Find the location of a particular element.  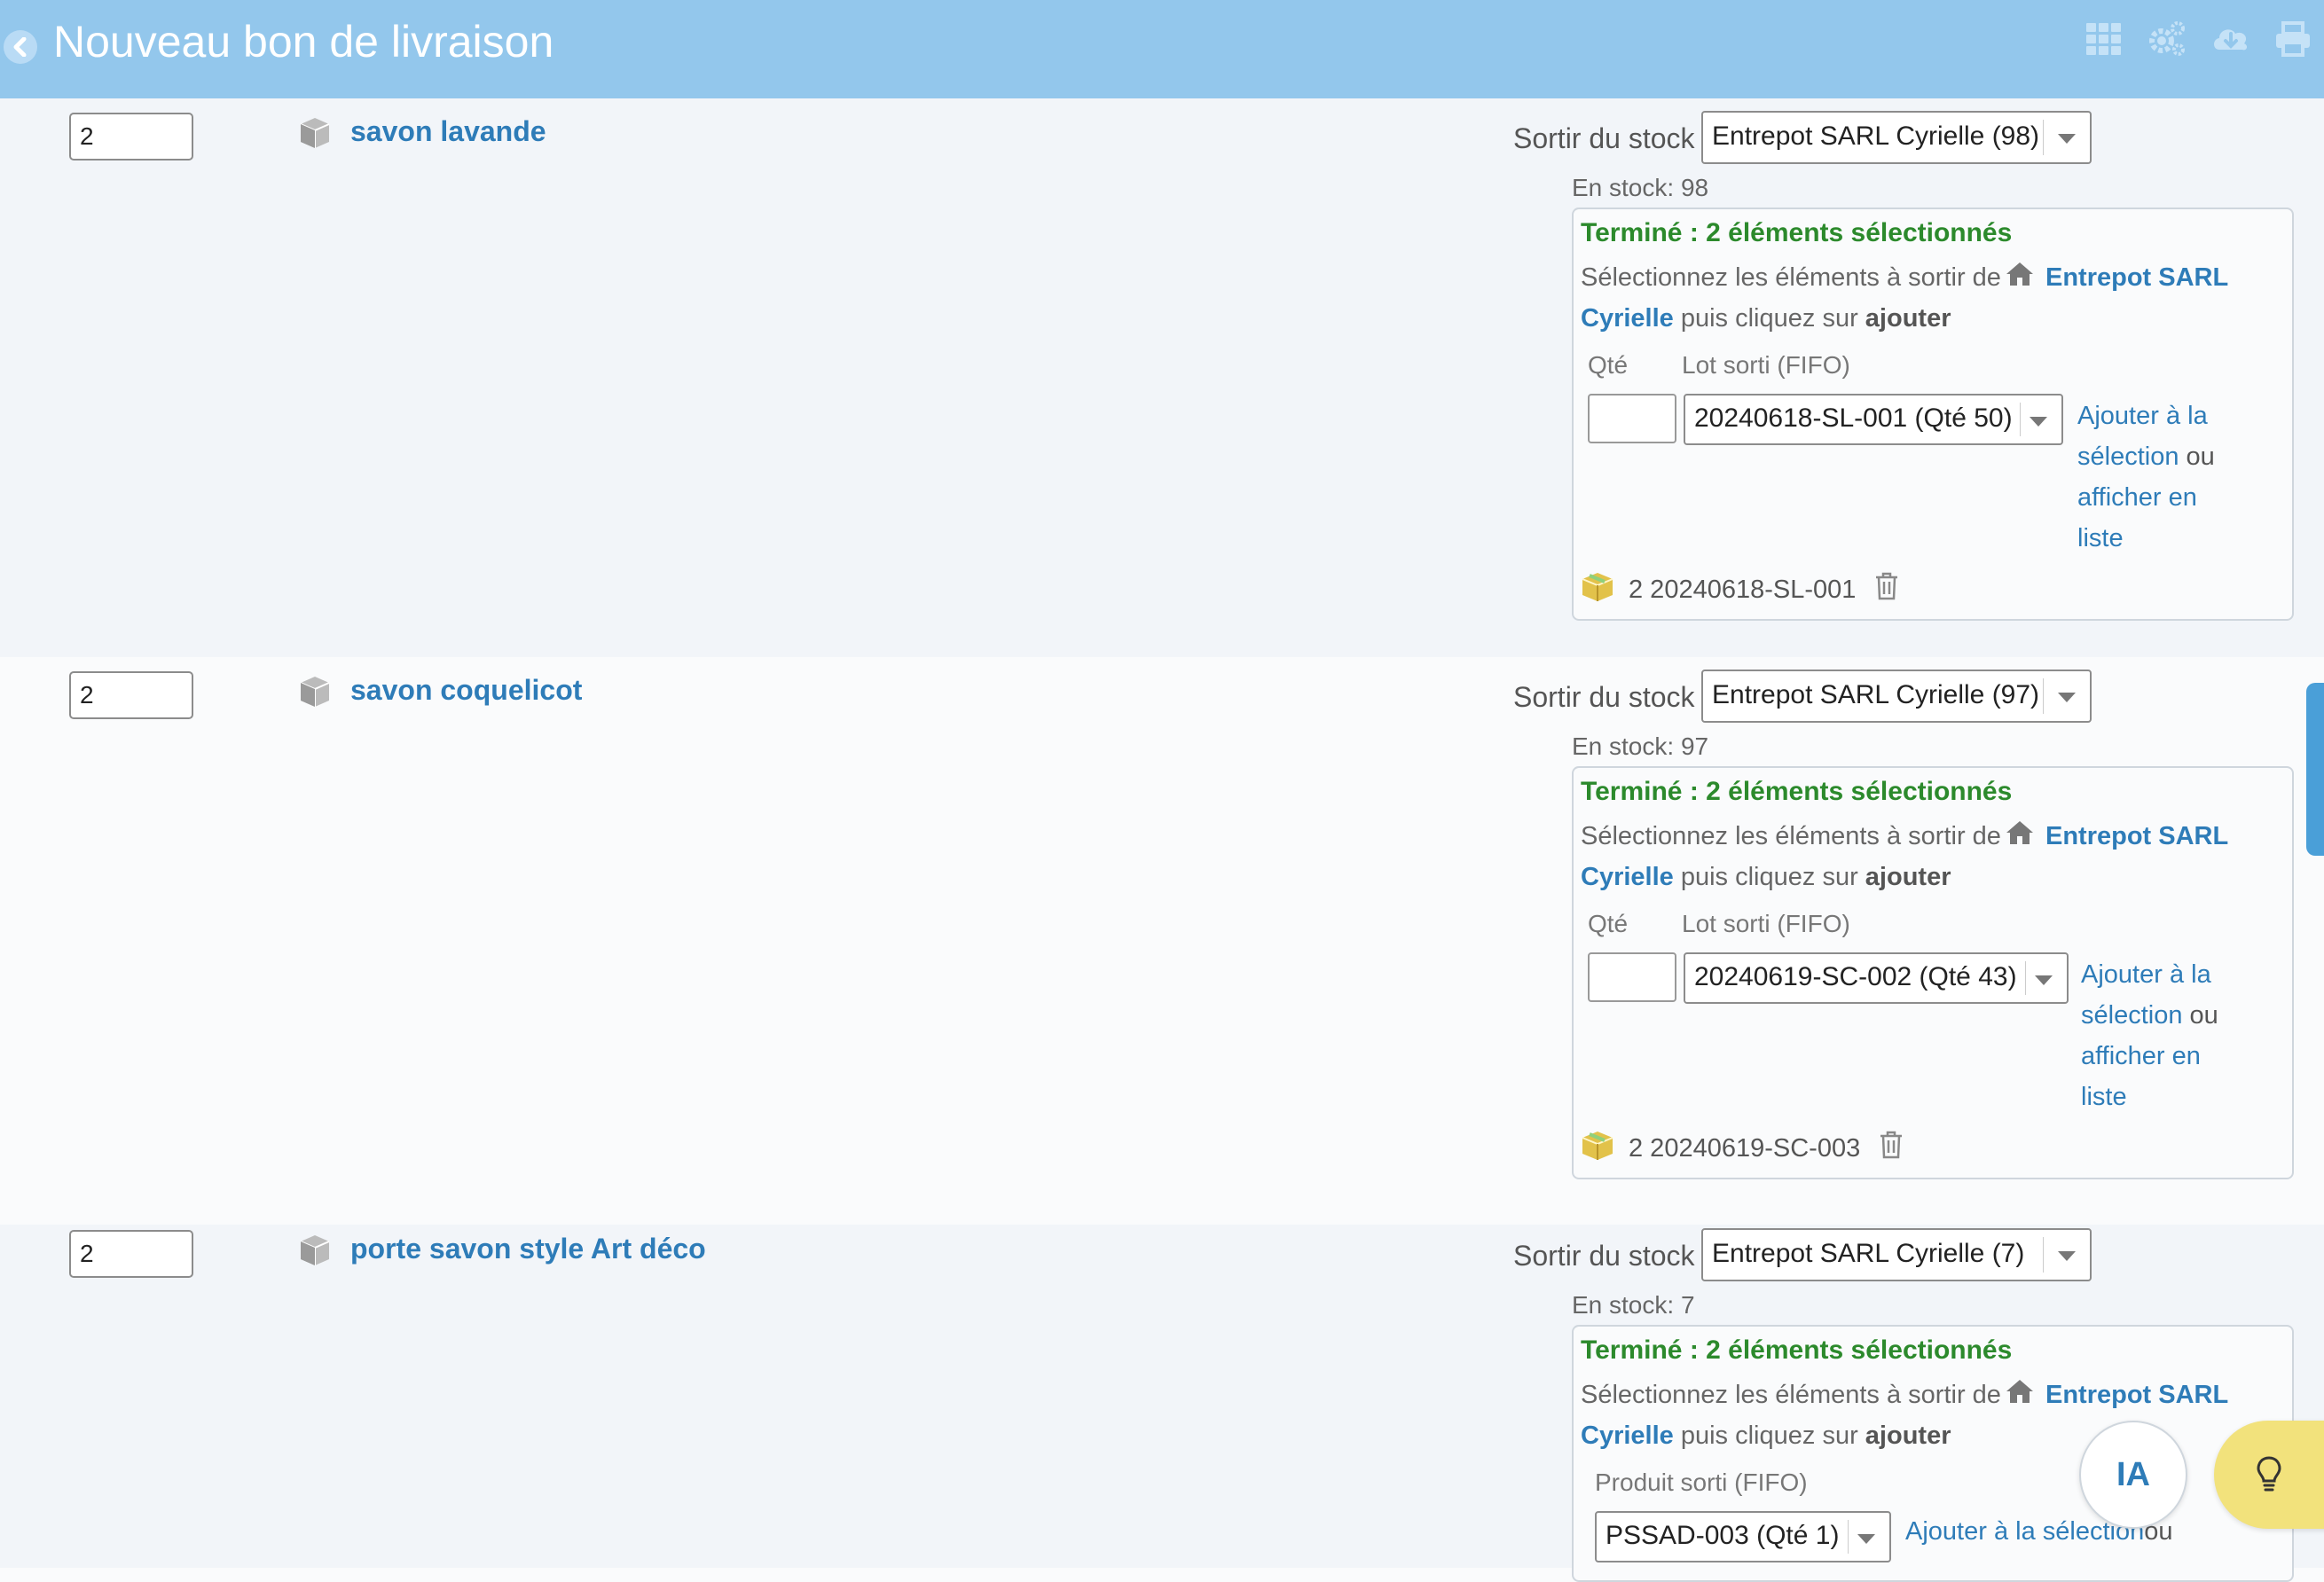

lot-select-value: 20240618-SL-001 (Qté 50) is located at coordinates (1853, 418).